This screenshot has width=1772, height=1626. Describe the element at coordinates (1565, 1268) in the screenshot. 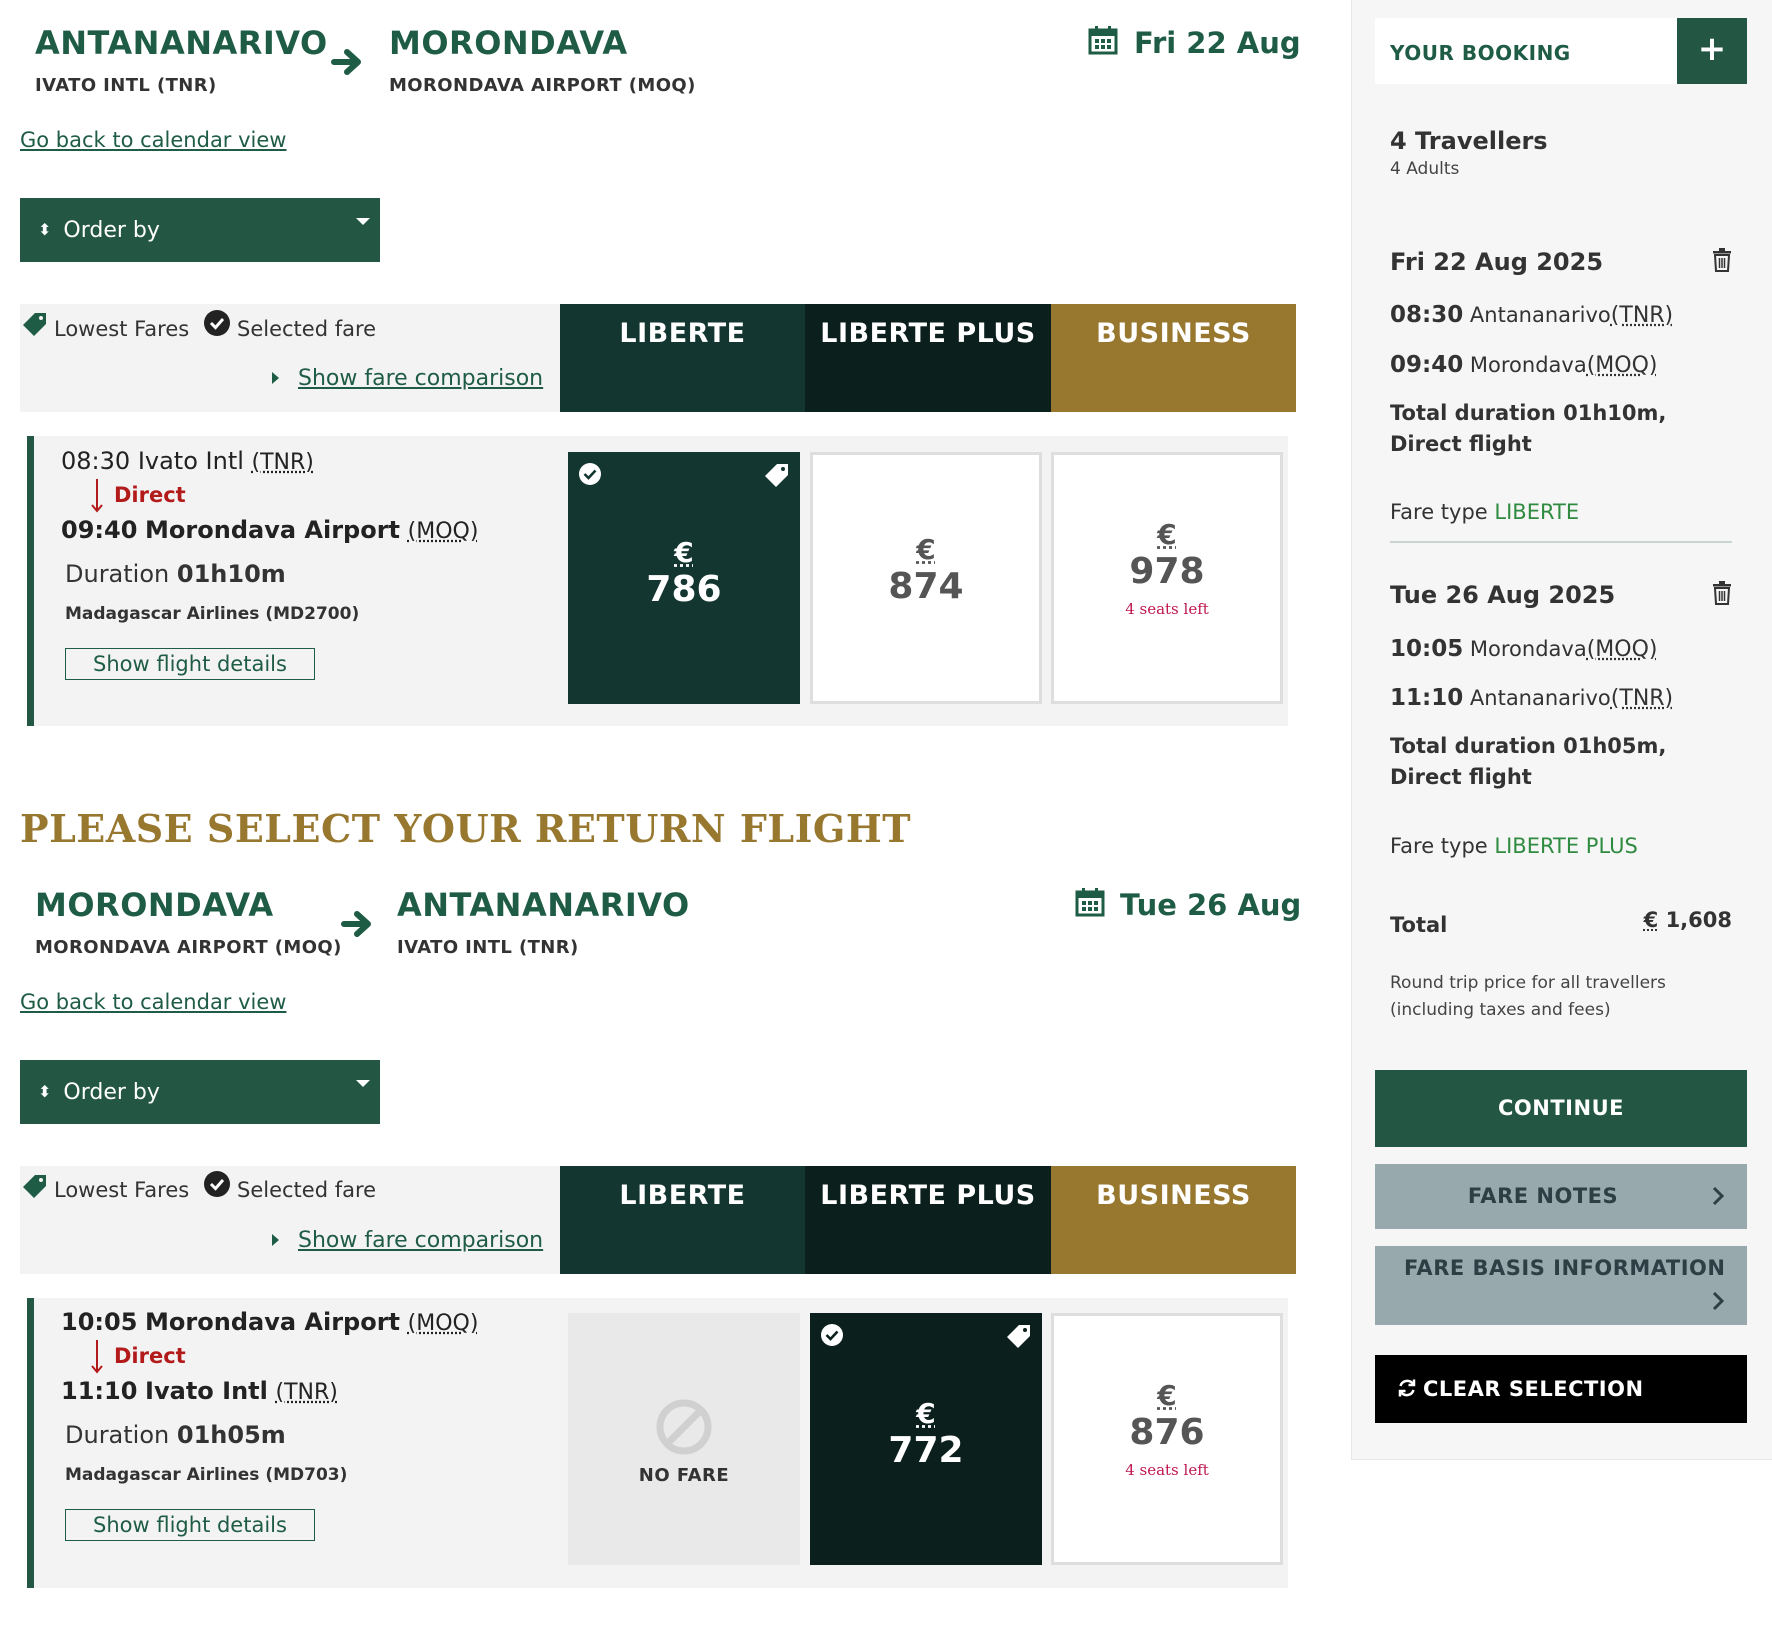

I see `fare-basis-label: FARE BASIS INFORMATION` at that location.